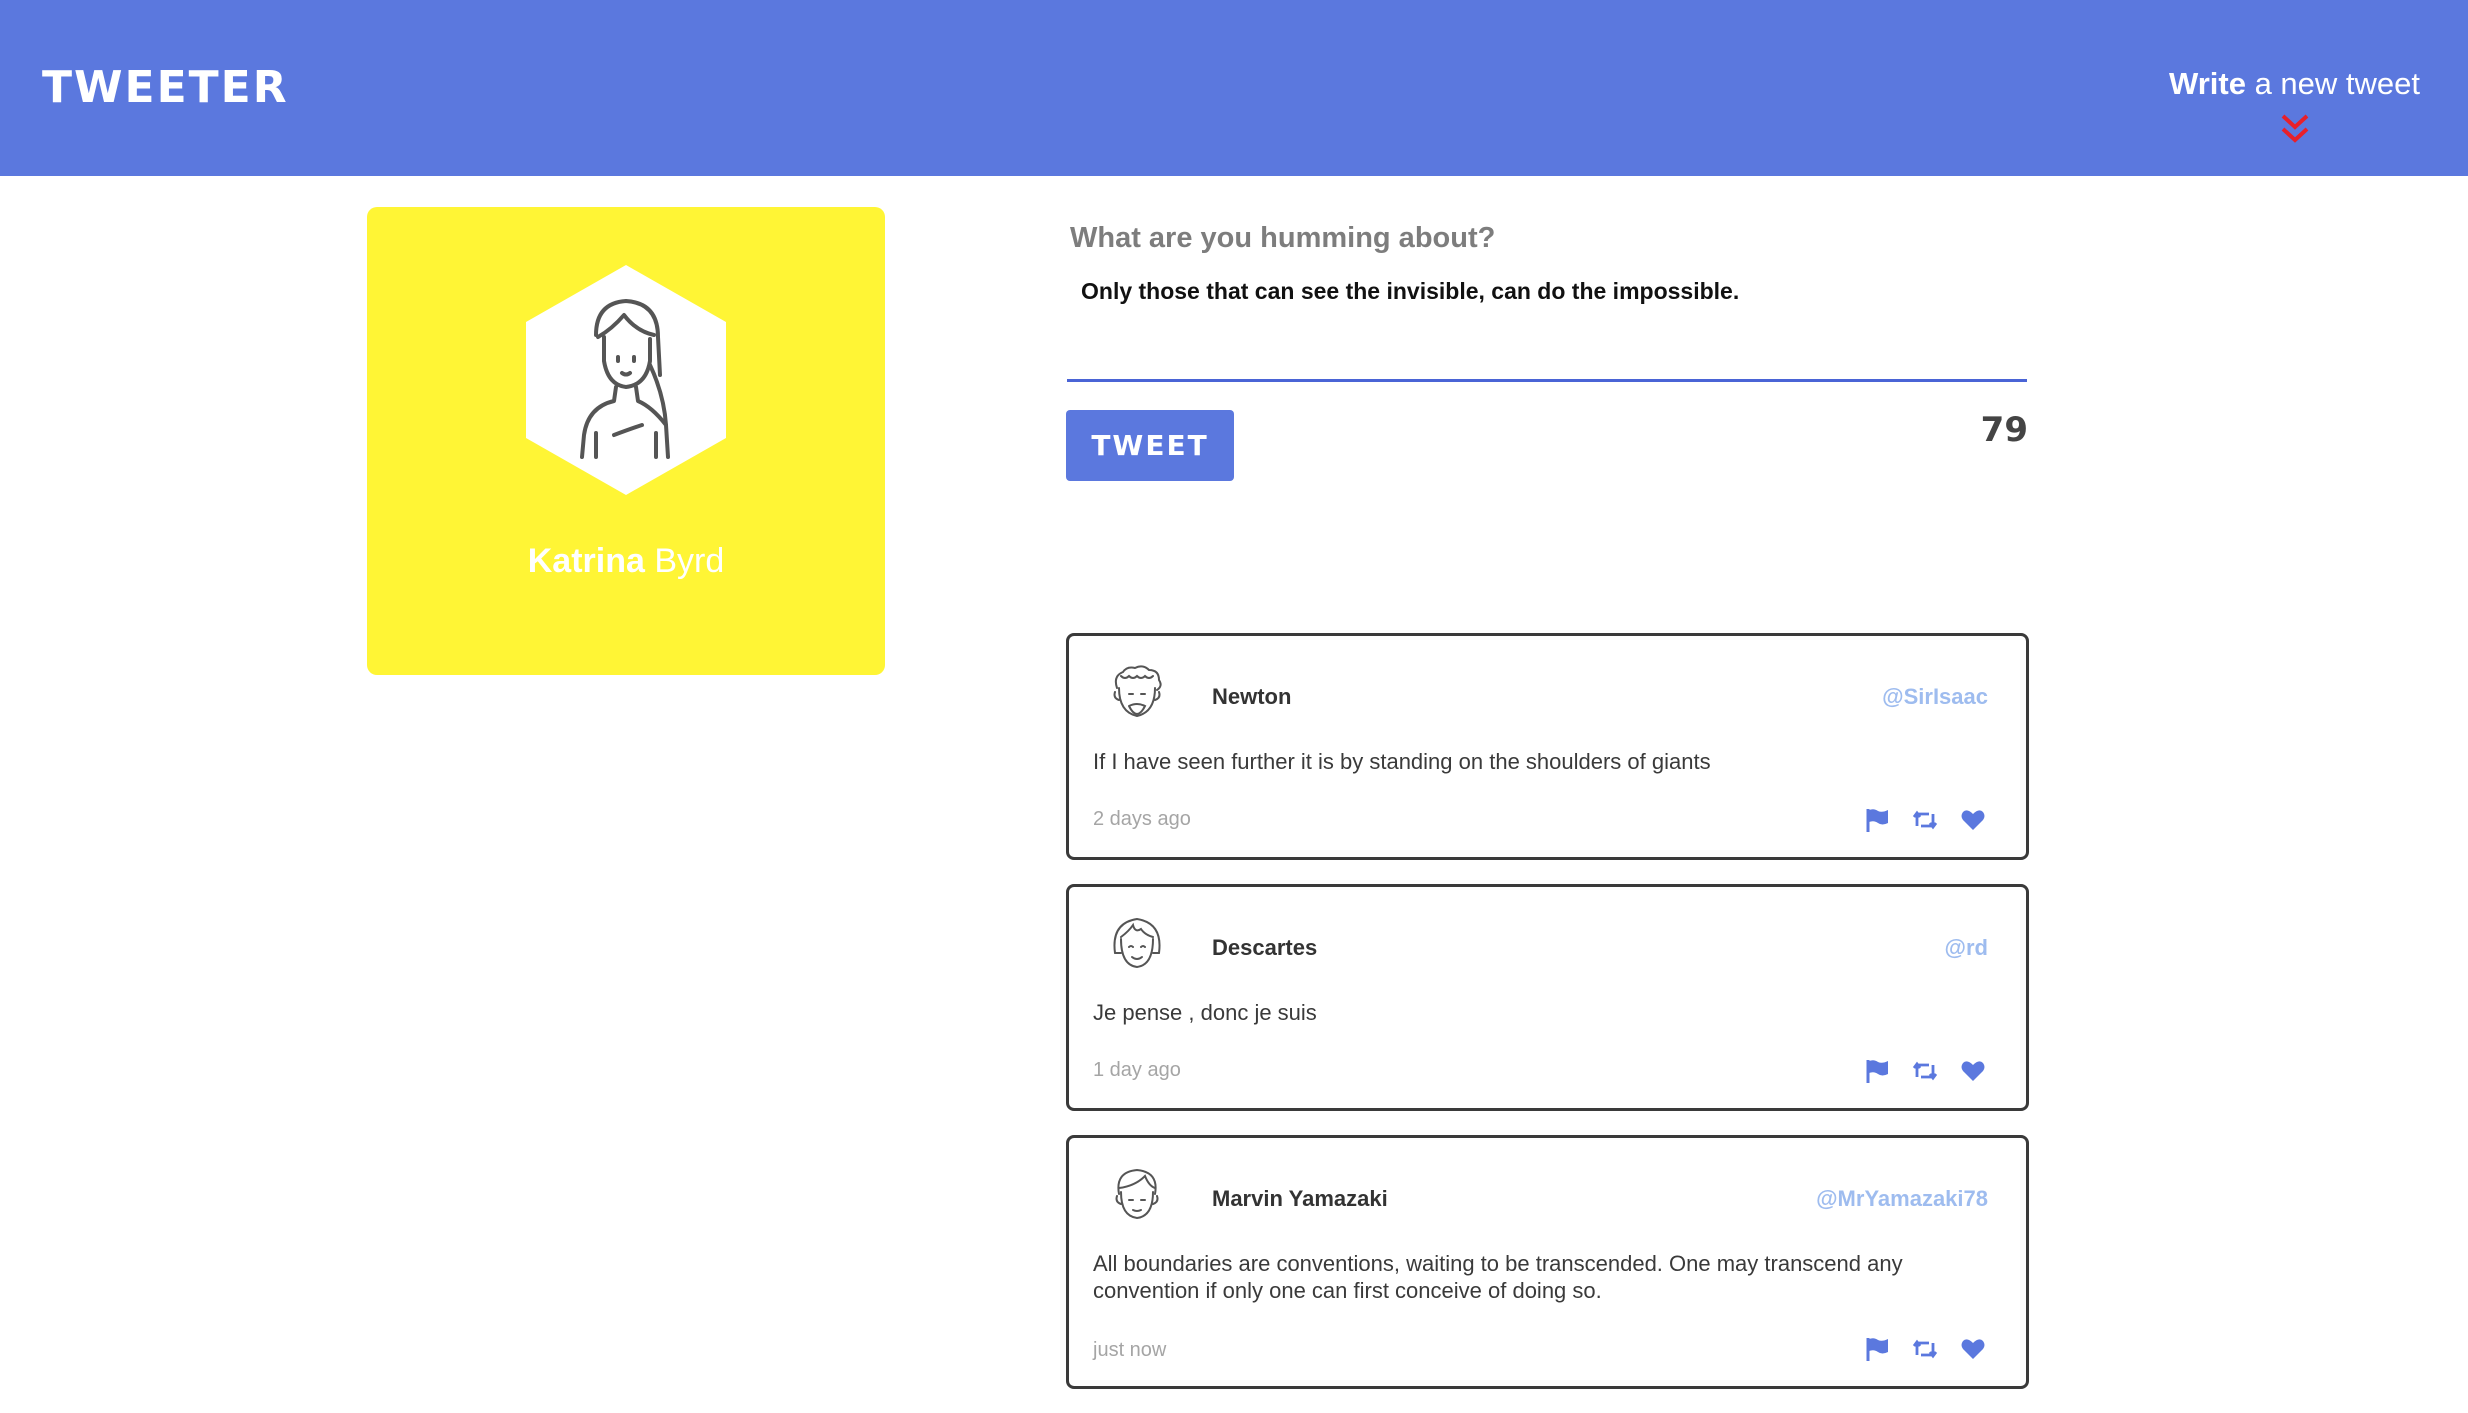 The width and height of the screenshot is (2468, 1413). I want to click on tweet-handle: @rd, so click(1966, 948).